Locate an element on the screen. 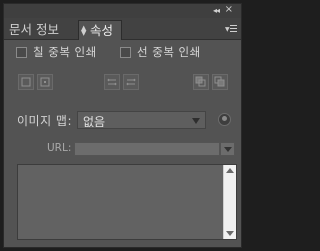 This screenshot has width=320, height=251. tab-attributes: ▲ ▼ 속성 is located at coordinates (100, 30).